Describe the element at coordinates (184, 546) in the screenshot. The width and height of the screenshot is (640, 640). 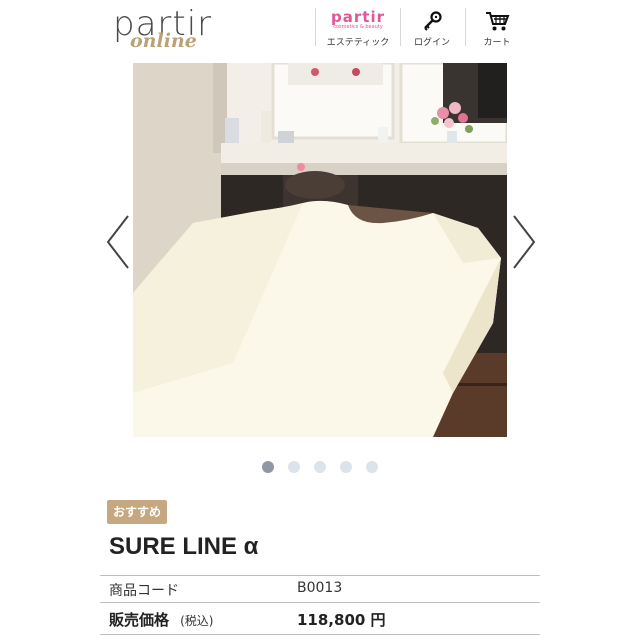
I see `product-title: SURE LINE α` at that location.